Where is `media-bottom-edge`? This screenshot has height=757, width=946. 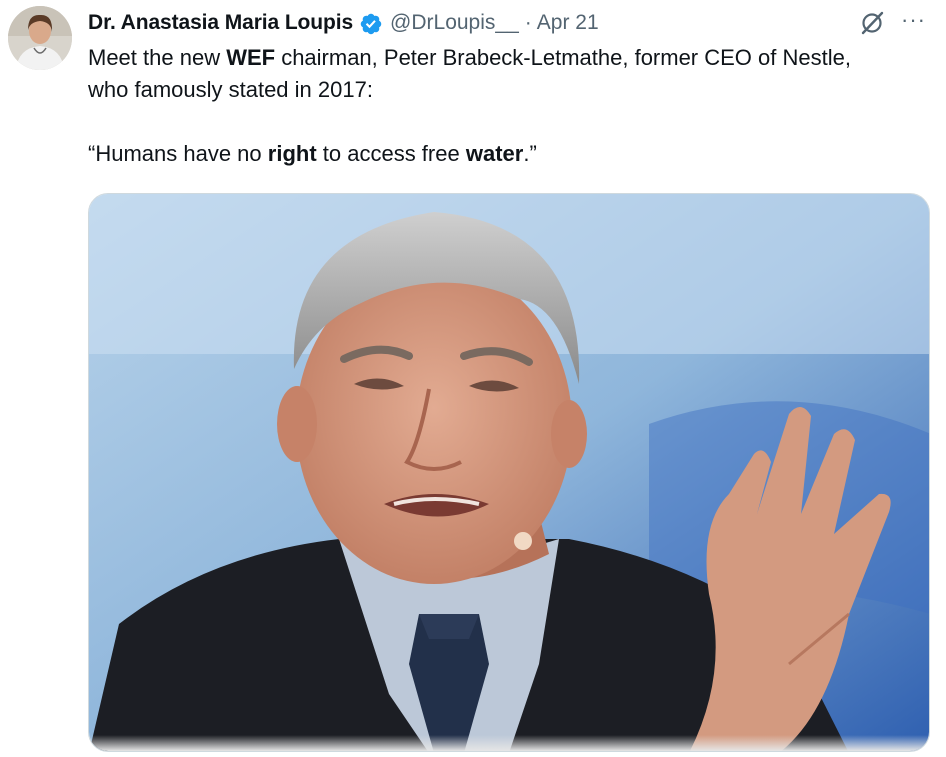
media-bottom-edge is located at coordinates (509, 743).